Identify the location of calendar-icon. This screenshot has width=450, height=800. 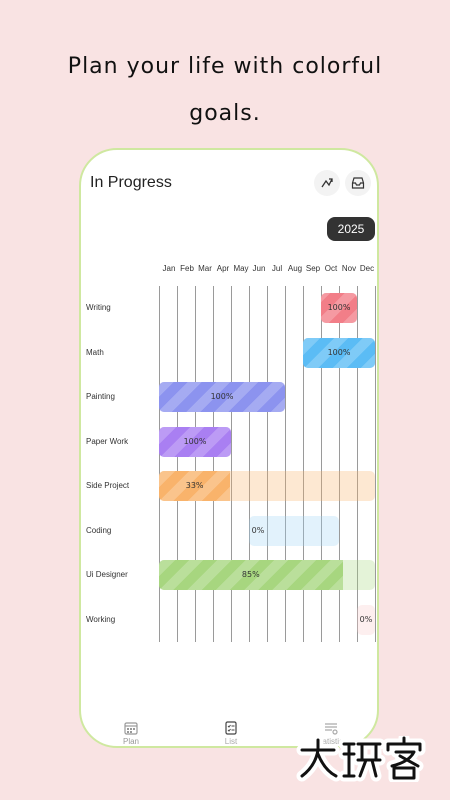
(131, 728).